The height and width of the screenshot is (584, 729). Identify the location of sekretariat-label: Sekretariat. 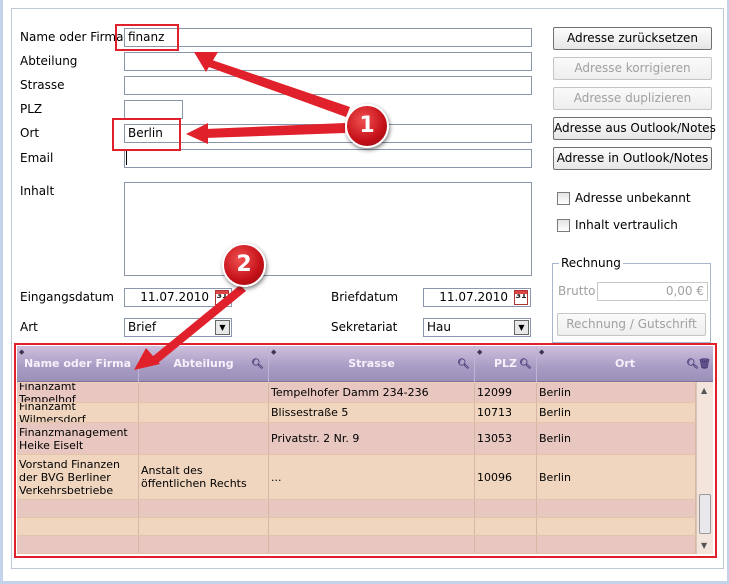
(364, 327).